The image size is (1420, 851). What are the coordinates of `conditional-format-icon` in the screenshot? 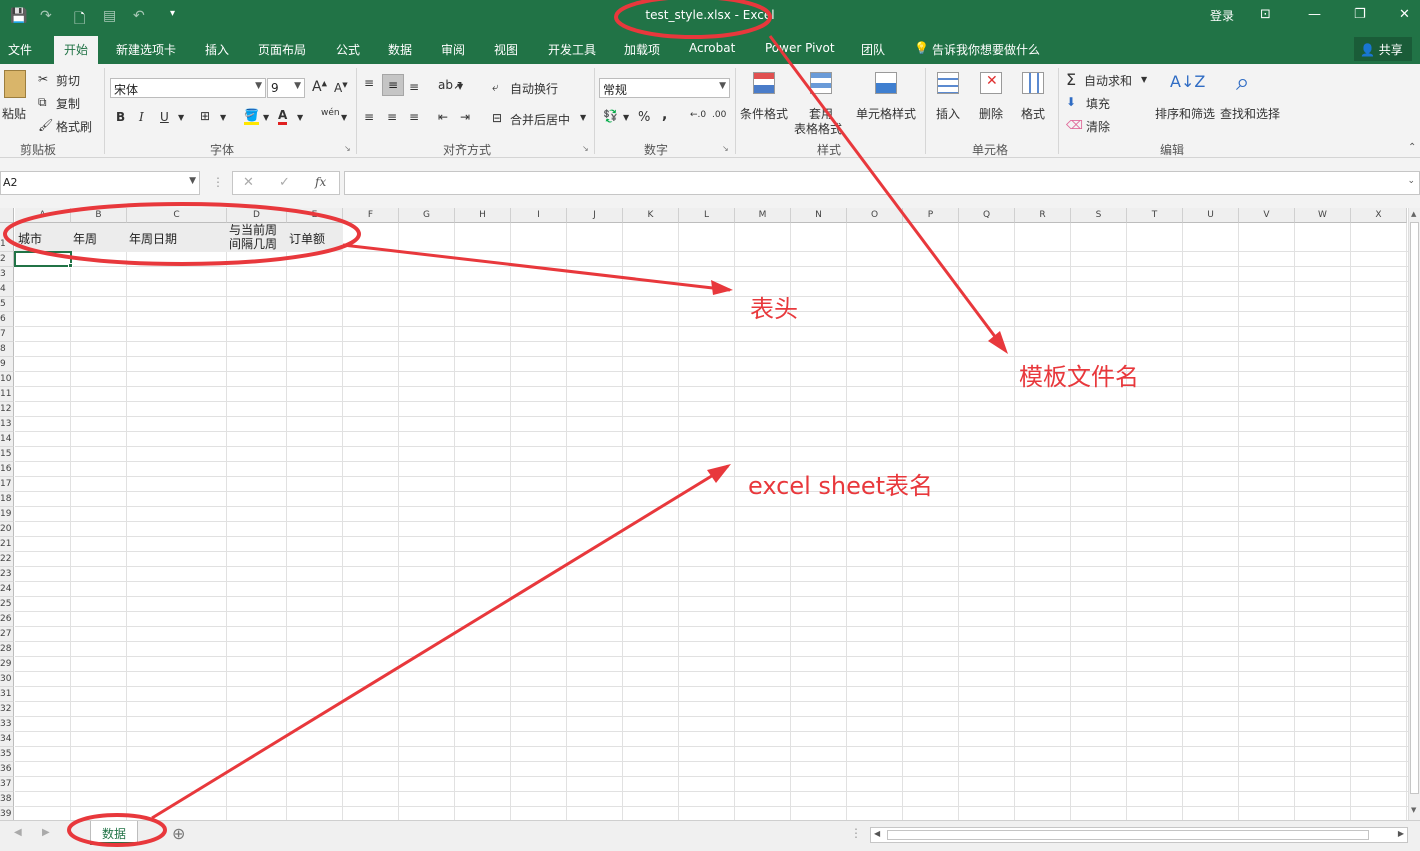 It's located at (764, 83).